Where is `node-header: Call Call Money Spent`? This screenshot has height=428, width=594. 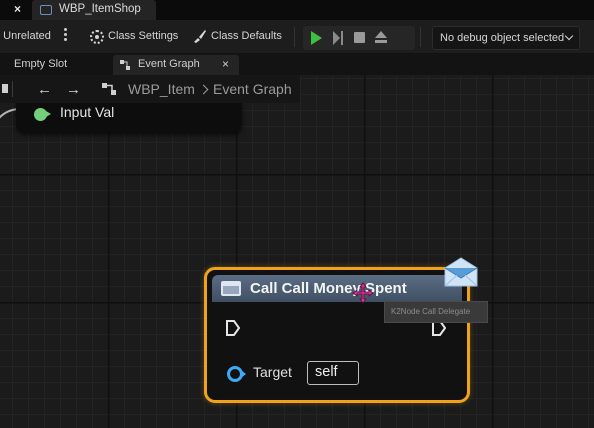
node-header: Call Call Money Spent is located at coordinates (337, 288).